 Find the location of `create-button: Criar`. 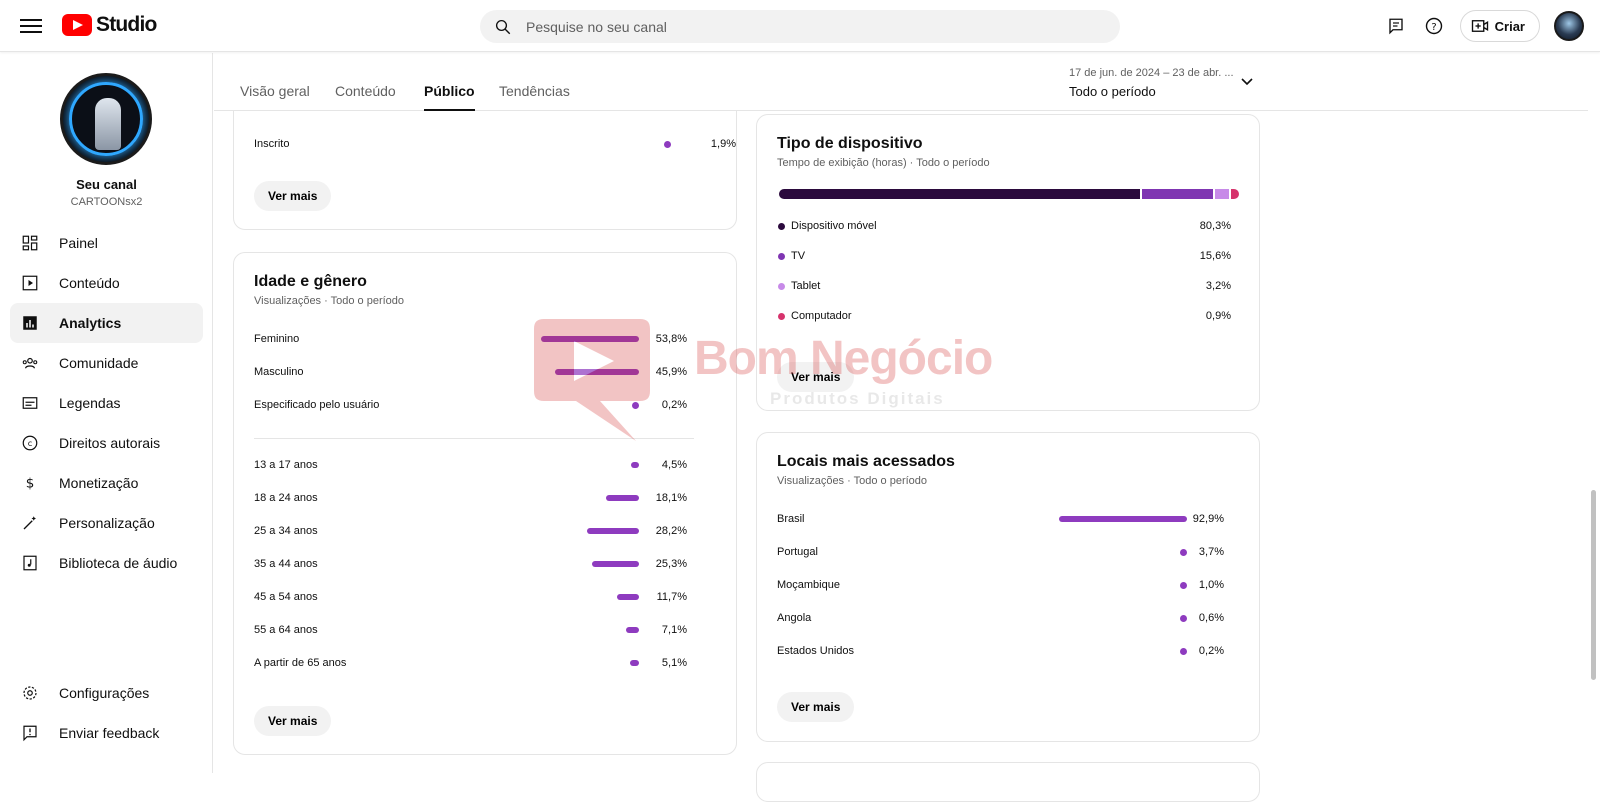

create-button: Criar is located at coordinates (1499, 26).